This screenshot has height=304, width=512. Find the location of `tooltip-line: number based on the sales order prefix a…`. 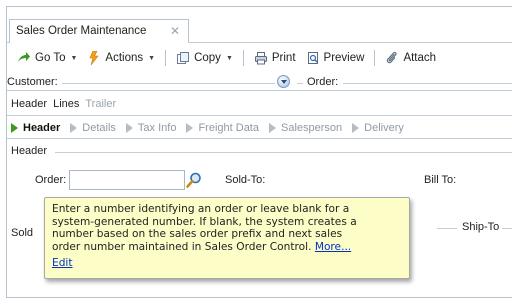

tooltip-line: number based on the sales order prefix a… is located at coordinates (197, 234).